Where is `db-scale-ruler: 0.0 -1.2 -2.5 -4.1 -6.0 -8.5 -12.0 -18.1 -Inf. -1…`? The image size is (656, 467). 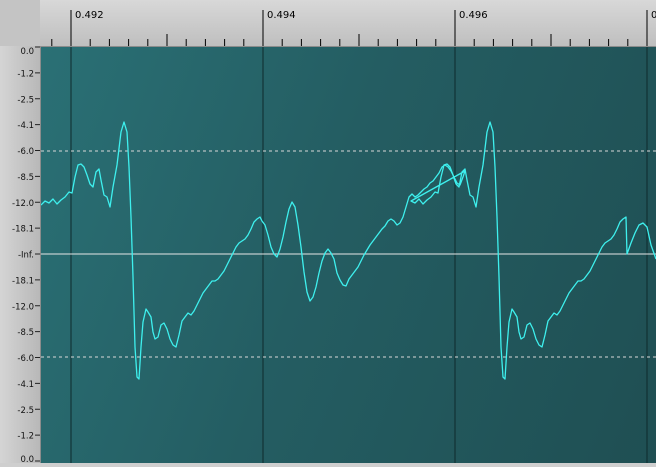 db-scale-ruler: 0.0 -1.2 -2.5 -4.1 -6.0 -8.5 -12.0 -18.1 -Inf. -1… is located at coordinates (20, 255).